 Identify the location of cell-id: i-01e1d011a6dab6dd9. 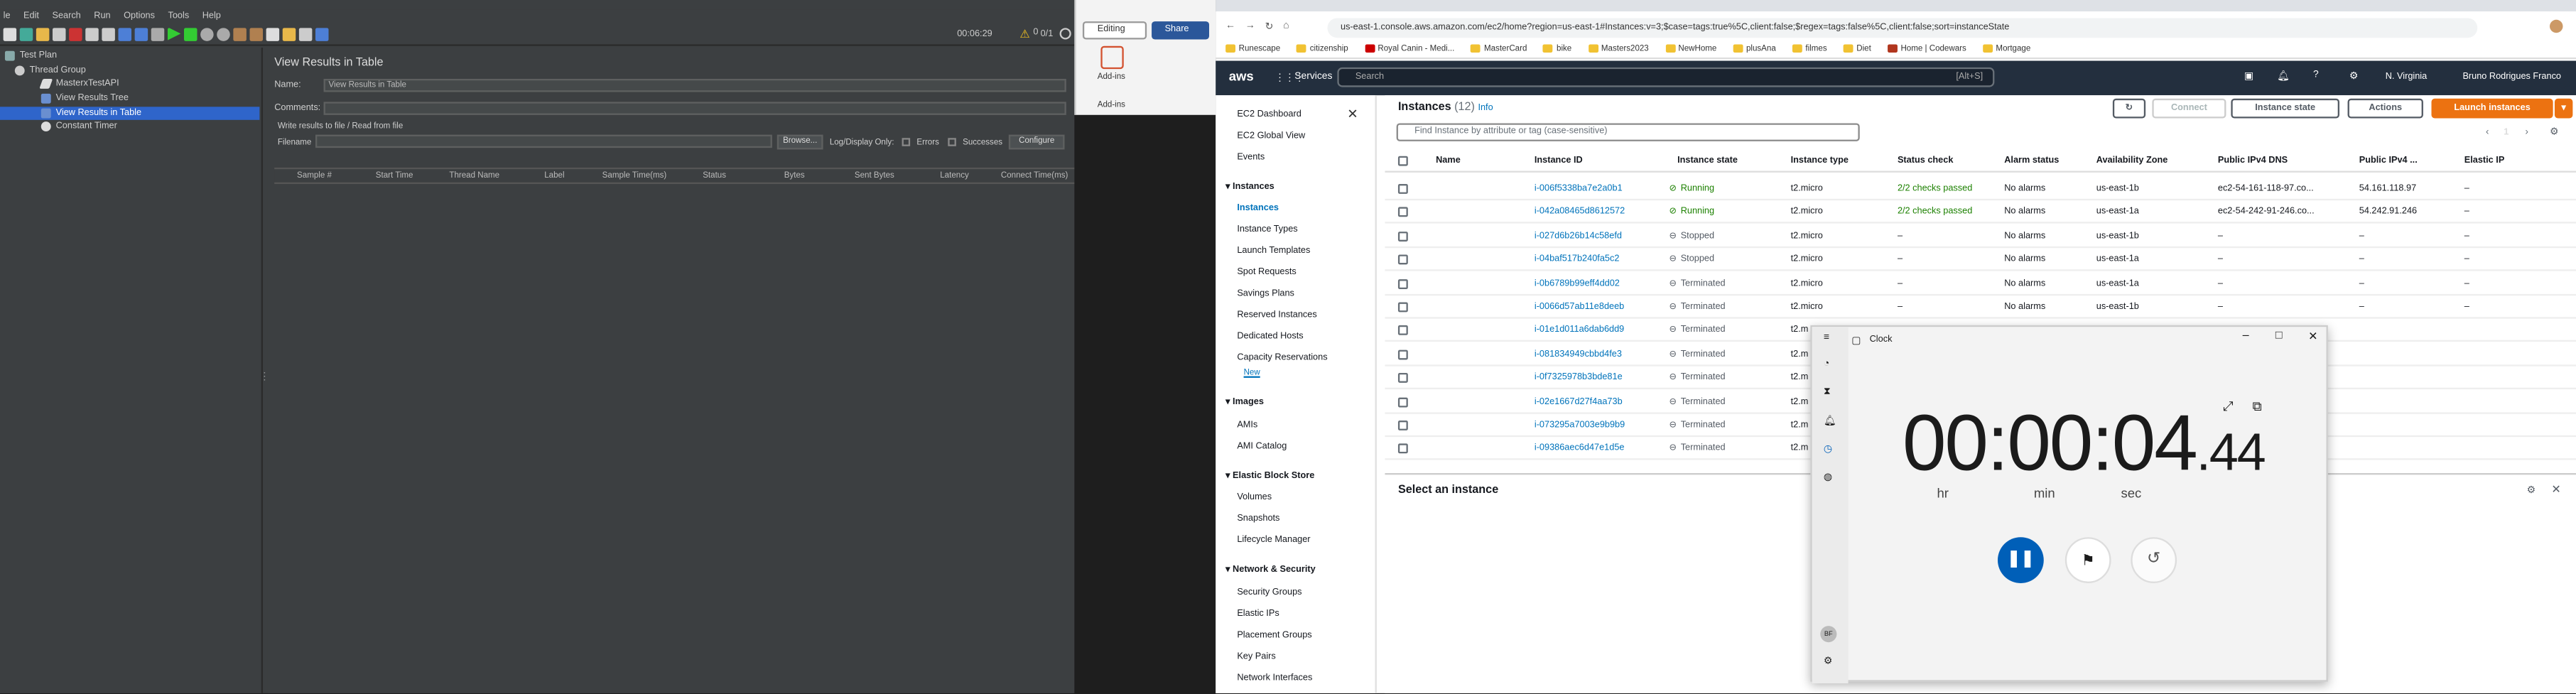
(1579, 331).